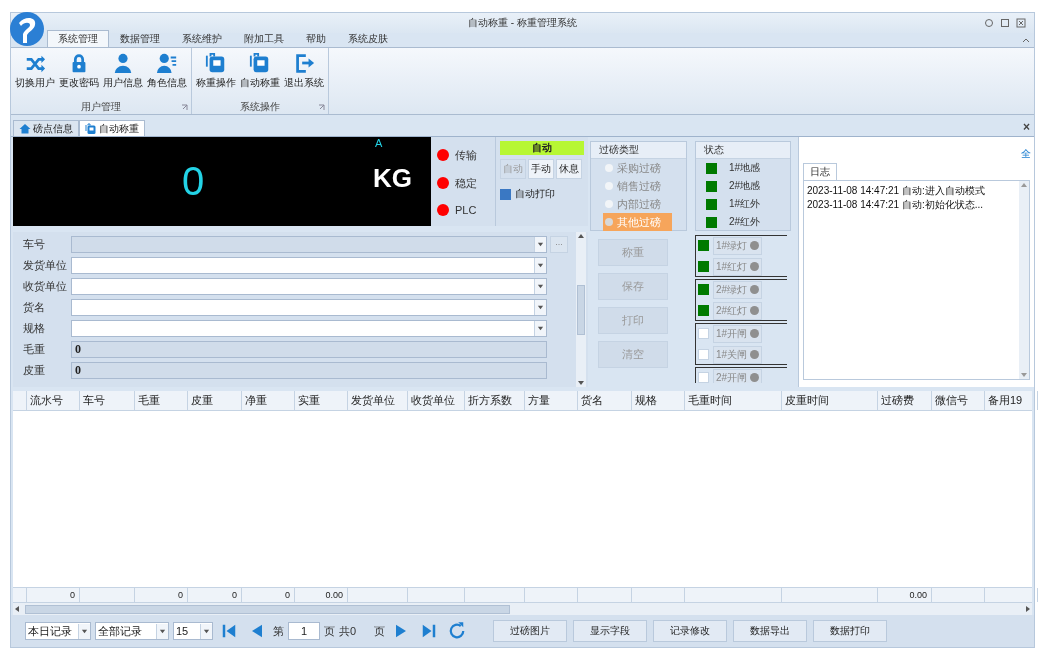 This screenshot has width=1045, height=655. I want to click on column-header: 微信号, so click(958, 400).